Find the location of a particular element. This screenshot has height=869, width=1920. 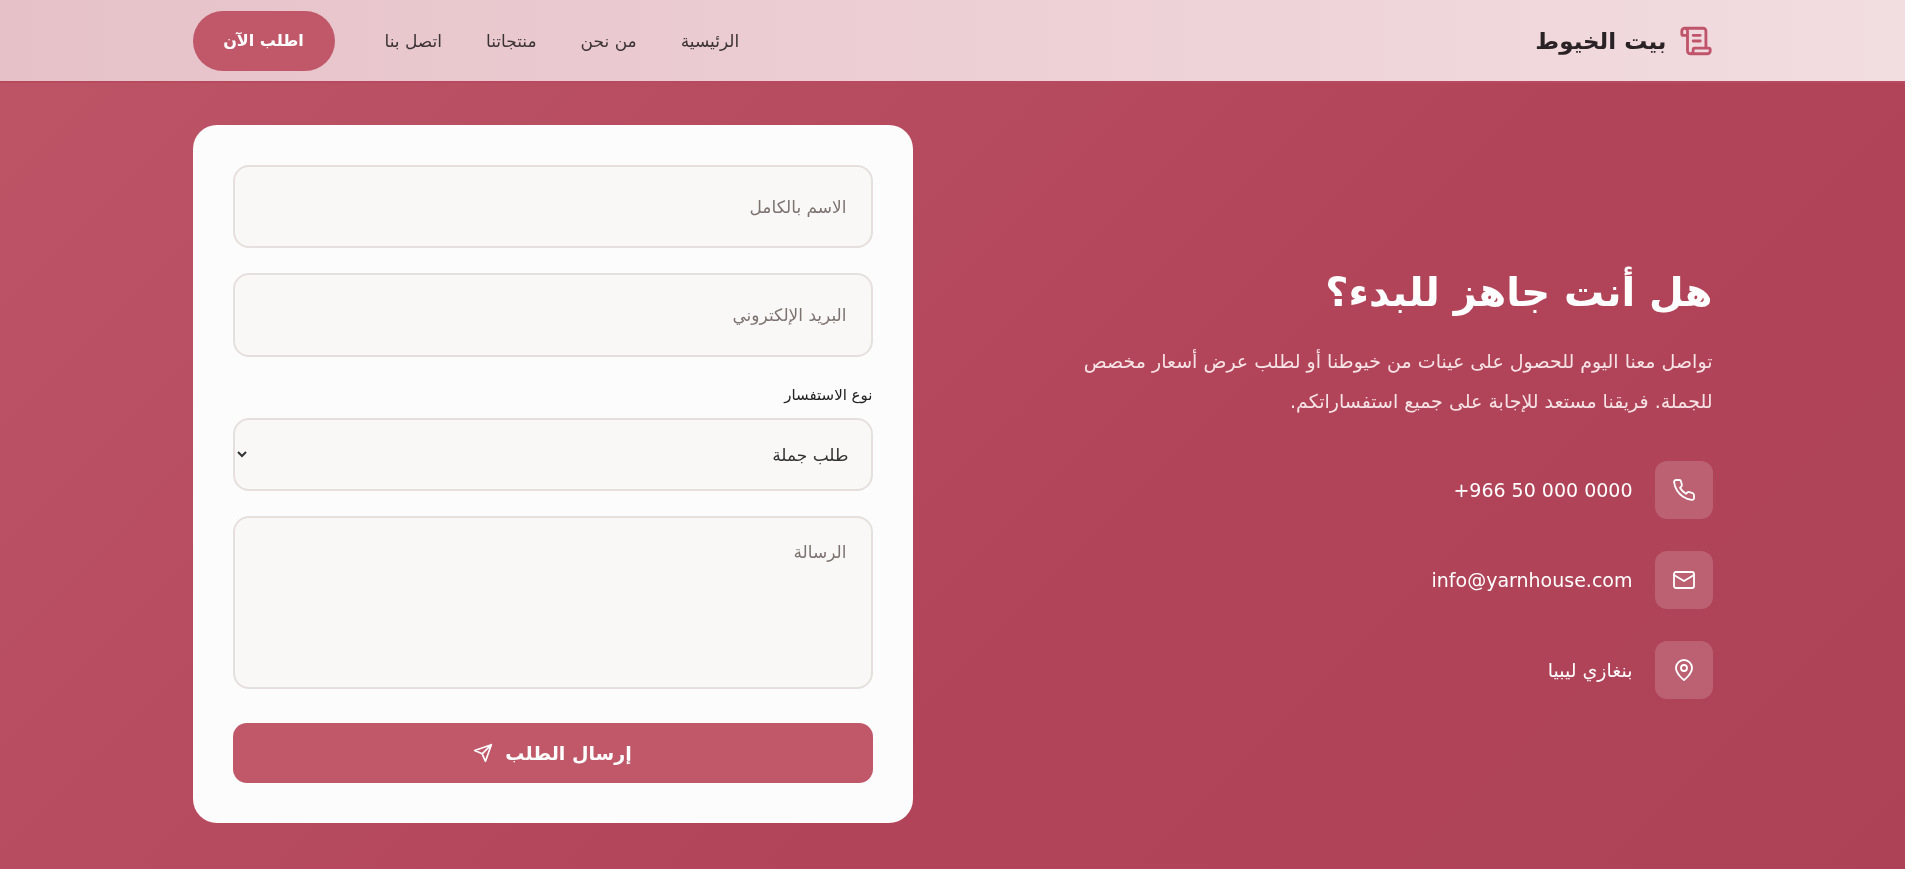

phone-icon is located at coordinates (1683, 490).